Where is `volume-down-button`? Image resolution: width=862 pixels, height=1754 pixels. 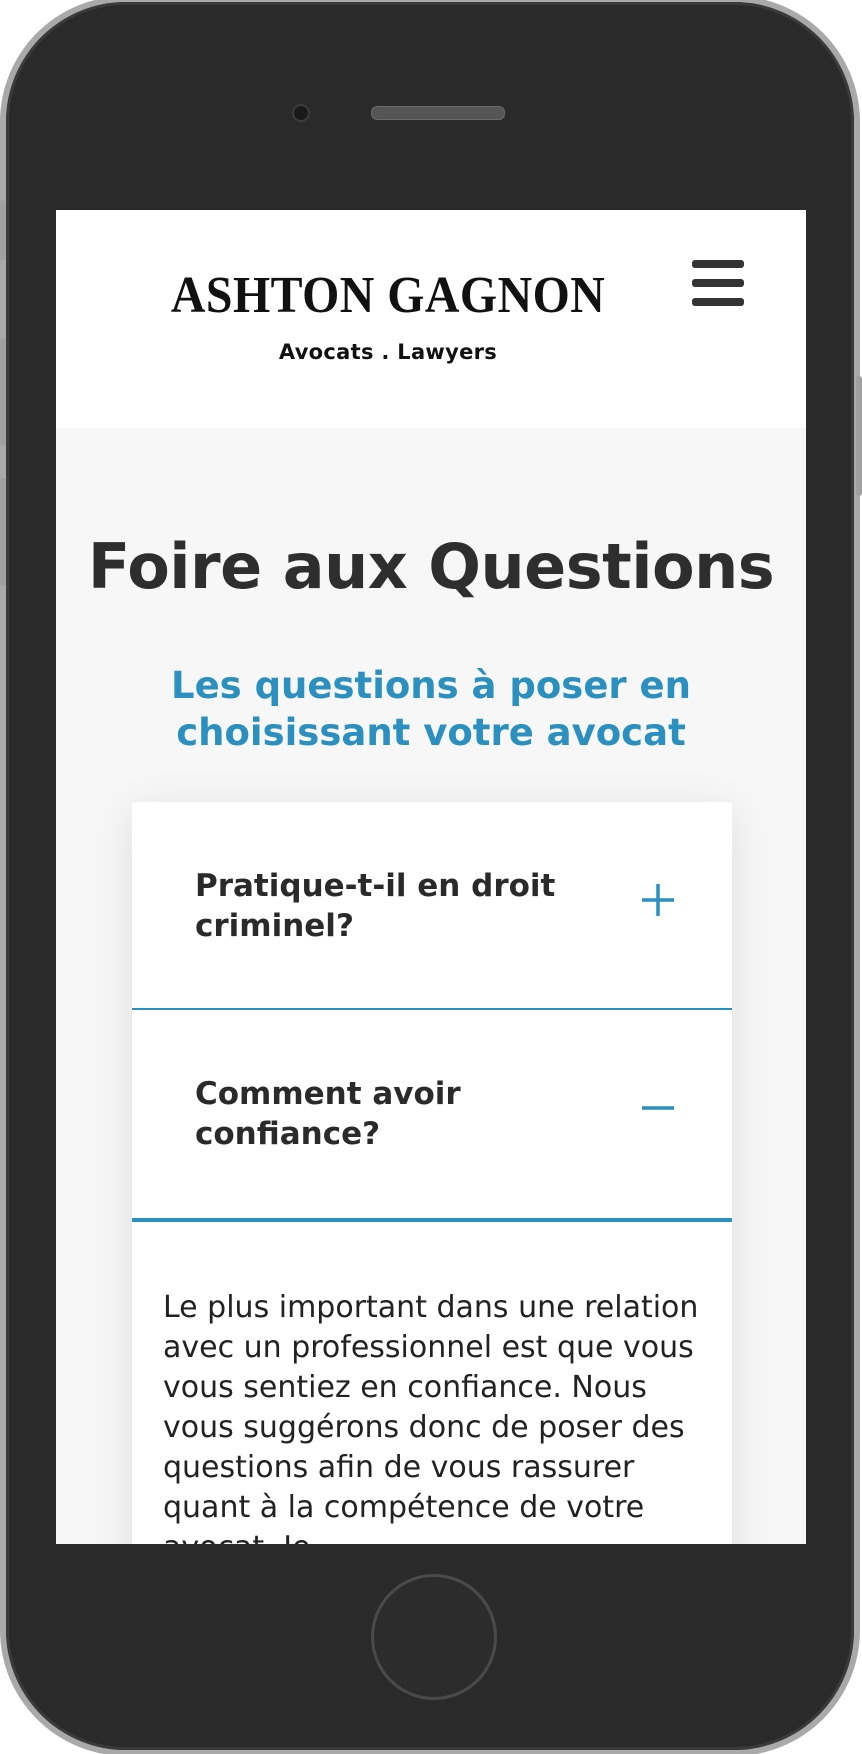
volume-down-button is located at coordinates (3, 532).